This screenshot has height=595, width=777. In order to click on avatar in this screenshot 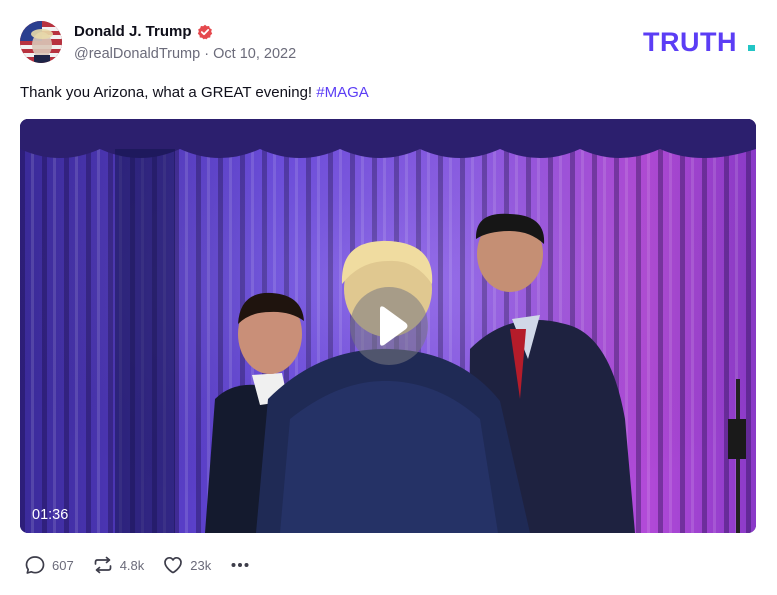, I will do `click(41, 42)`.